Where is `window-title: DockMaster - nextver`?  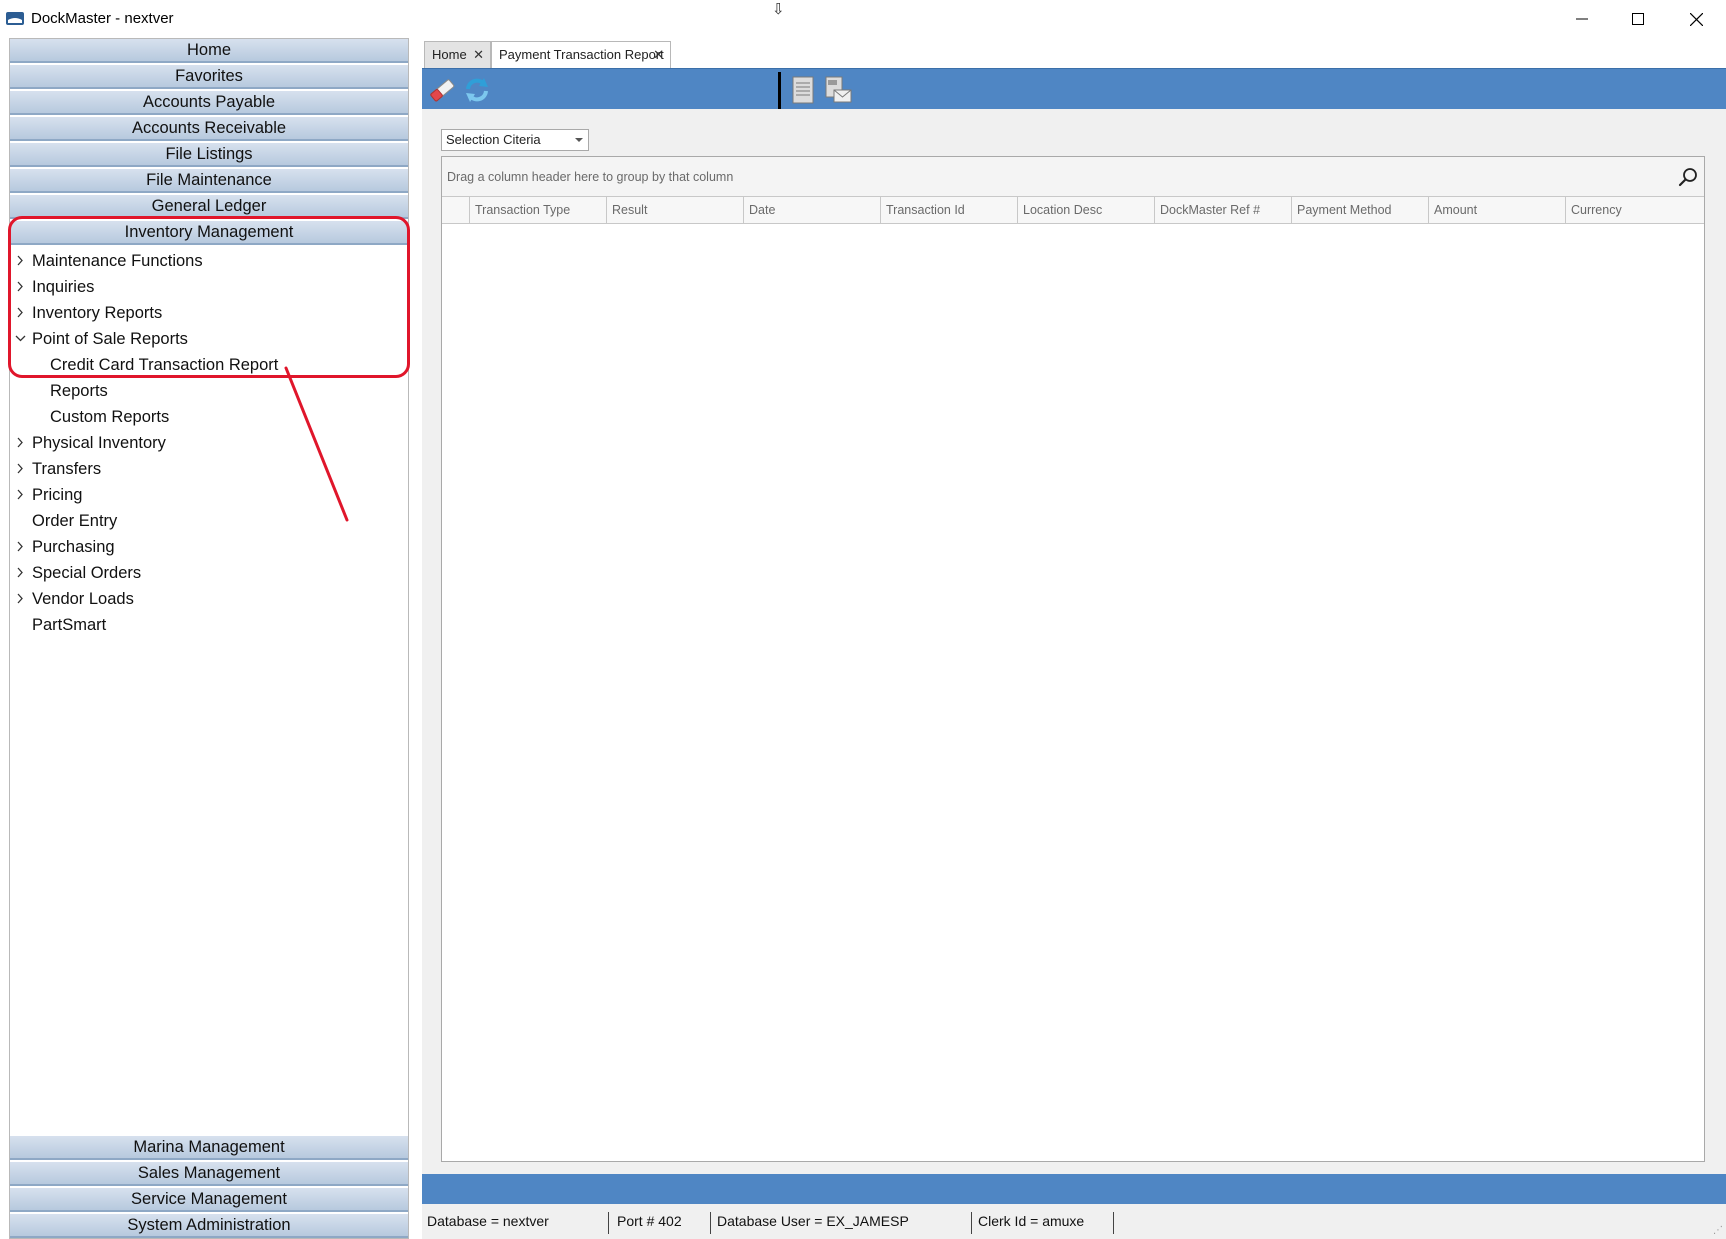
window-title: DockMaster - nextver is located at coordinates (102, 18).